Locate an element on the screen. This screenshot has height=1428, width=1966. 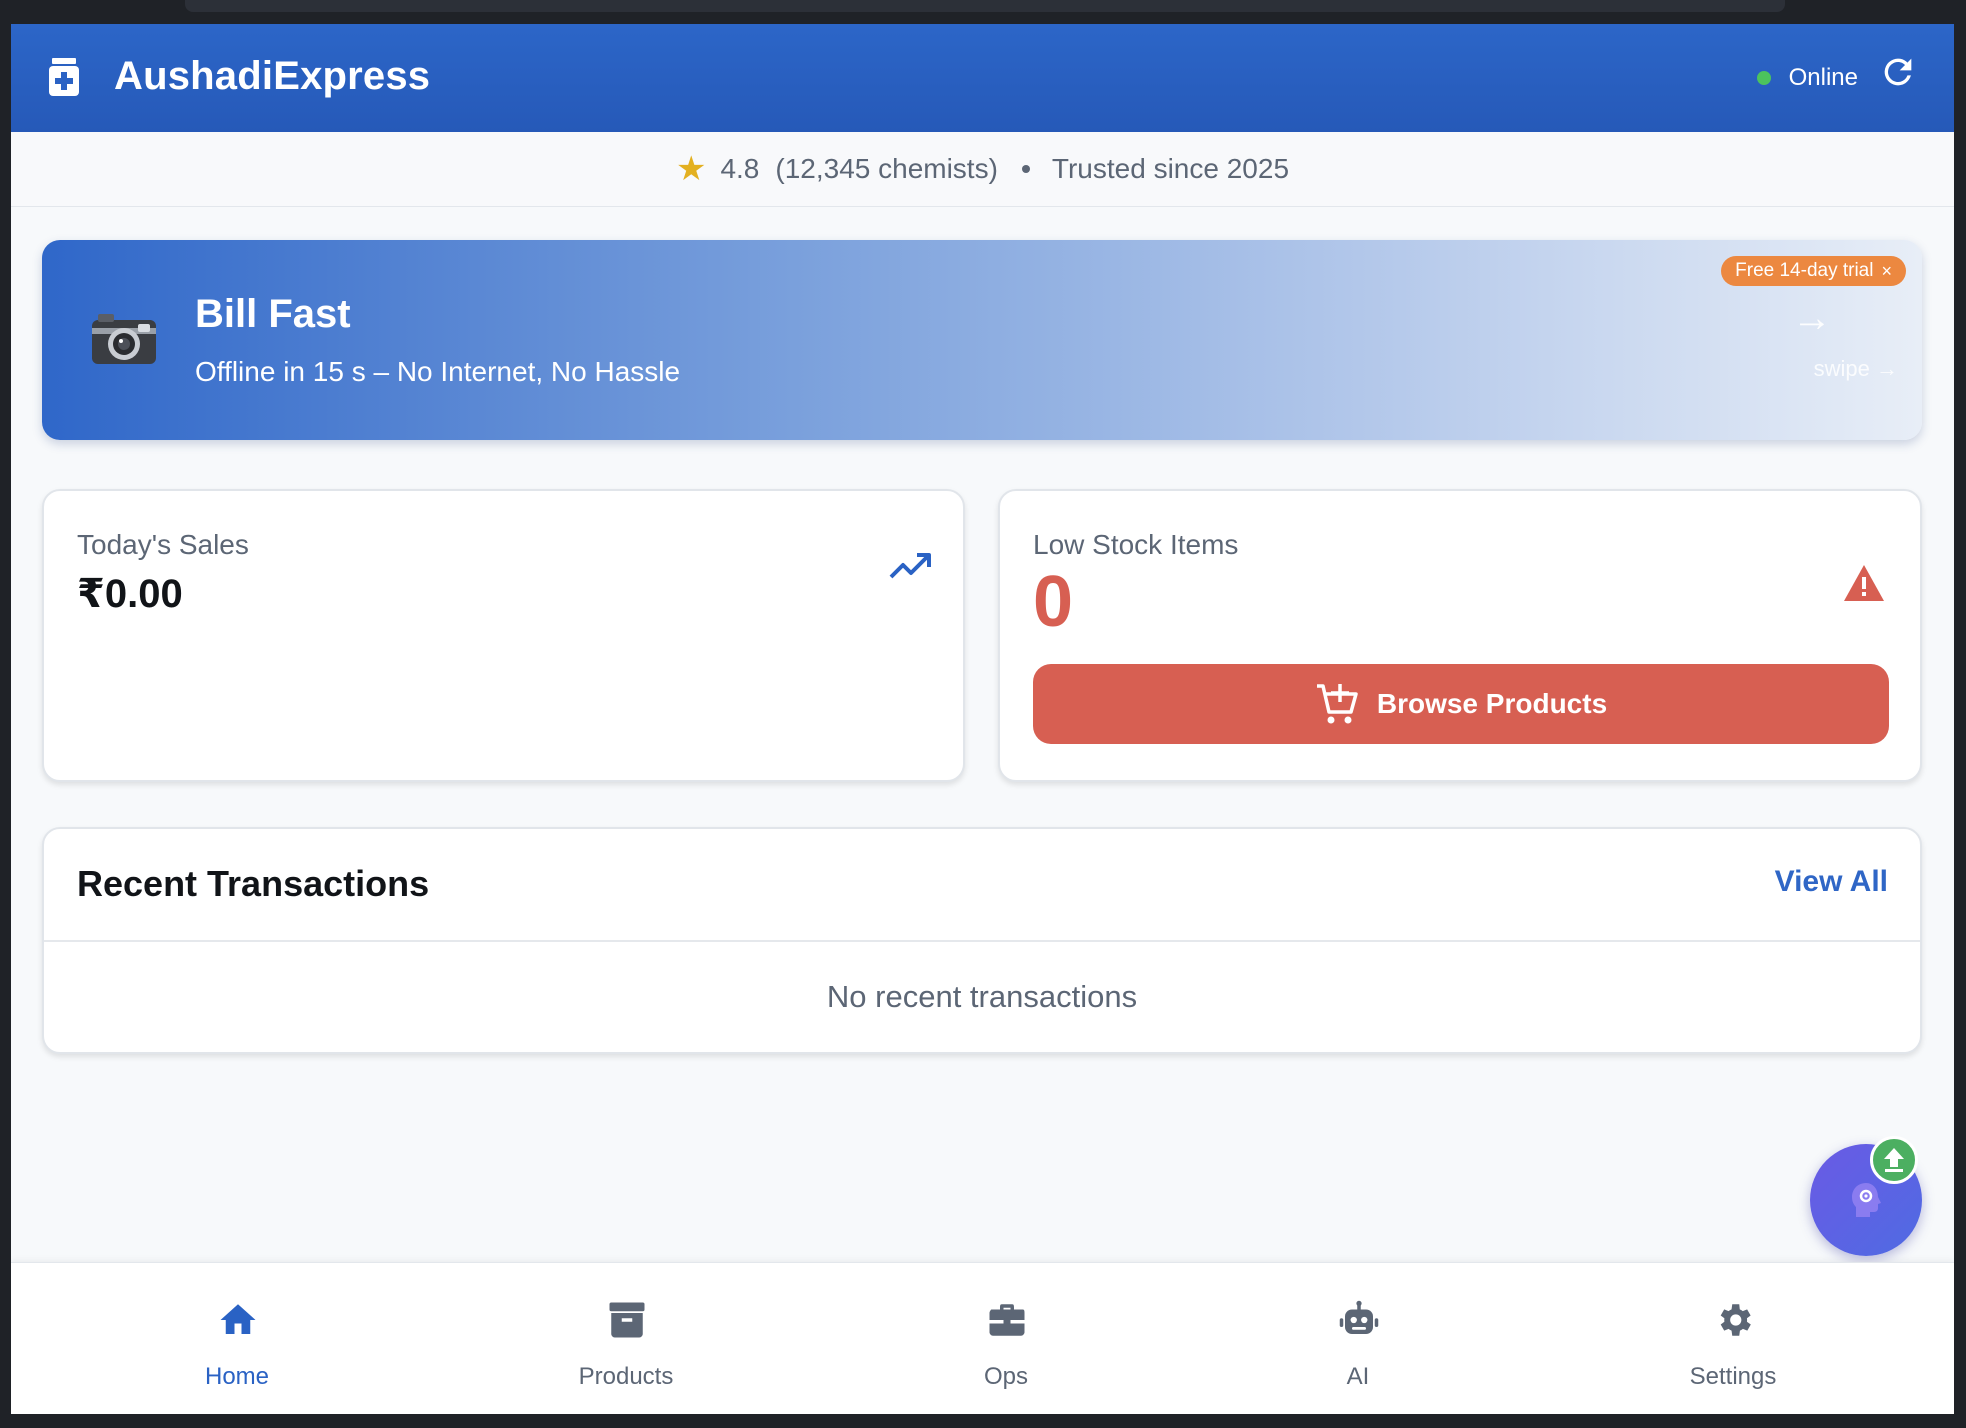
trial-badge: Free 14-day trial × is located at coordinates (1813, 271).